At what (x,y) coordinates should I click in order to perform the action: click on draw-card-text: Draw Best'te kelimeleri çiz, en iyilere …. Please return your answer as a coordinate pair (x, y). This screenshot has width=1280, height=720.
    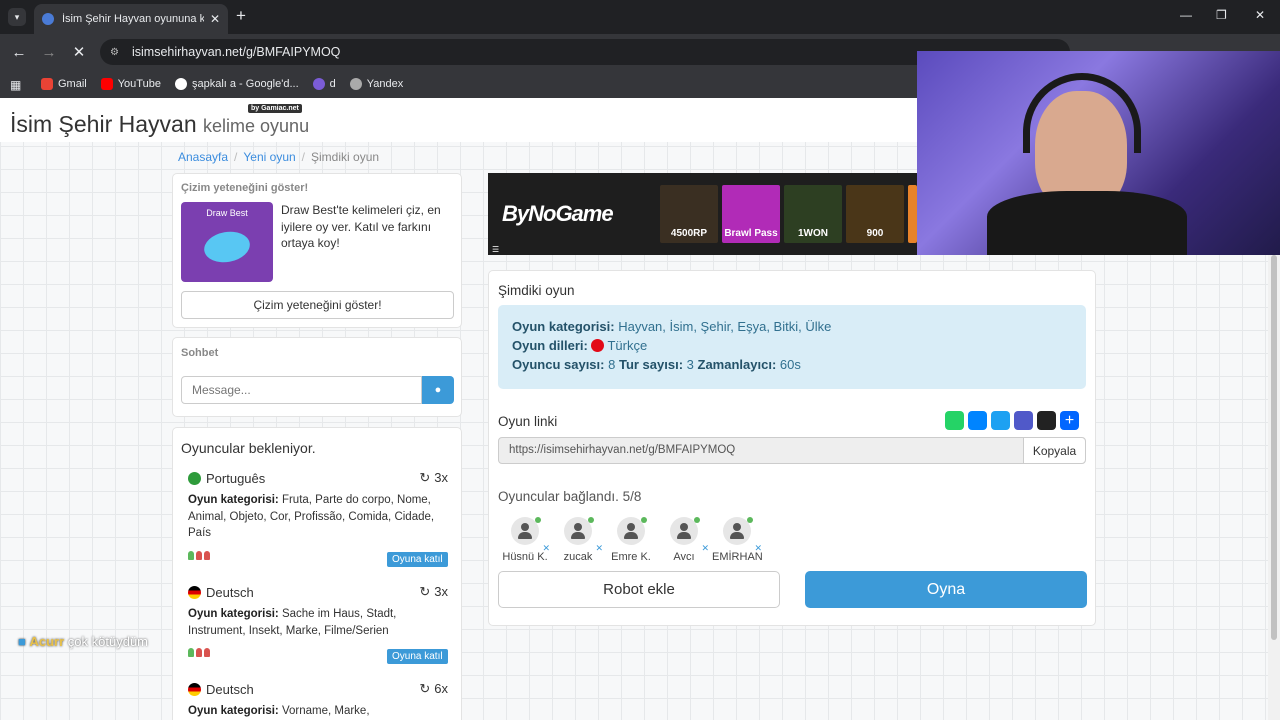
    Looking at the image, I should click on (361, 226).